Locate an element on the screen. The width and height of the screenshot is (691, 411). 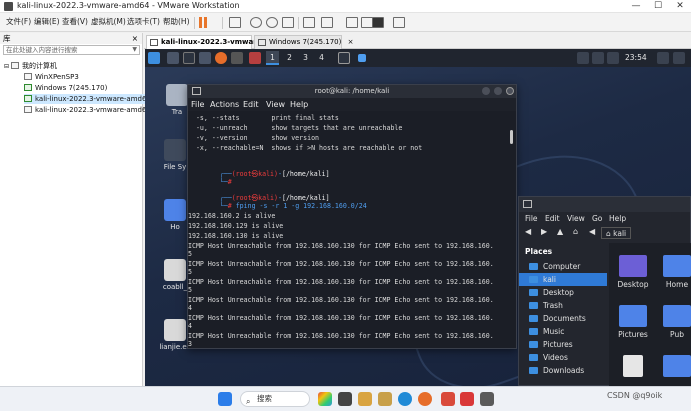
folder-app-icon is located at coordinates (385, 399).